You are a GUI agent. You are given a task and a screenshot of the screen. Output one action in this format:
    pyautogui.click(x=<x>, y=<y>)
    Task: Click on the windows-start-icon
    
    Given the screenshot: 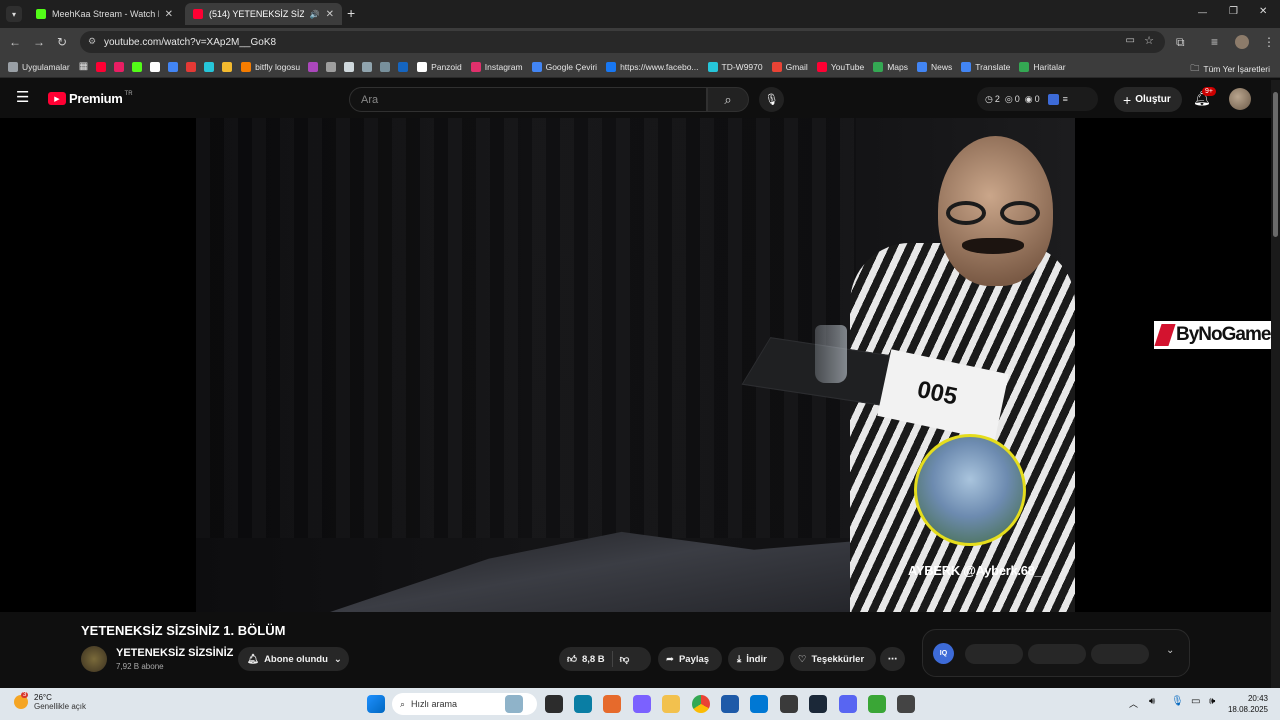 What is the action you would take?
    pyautogui.click(x=376, y=704)
    